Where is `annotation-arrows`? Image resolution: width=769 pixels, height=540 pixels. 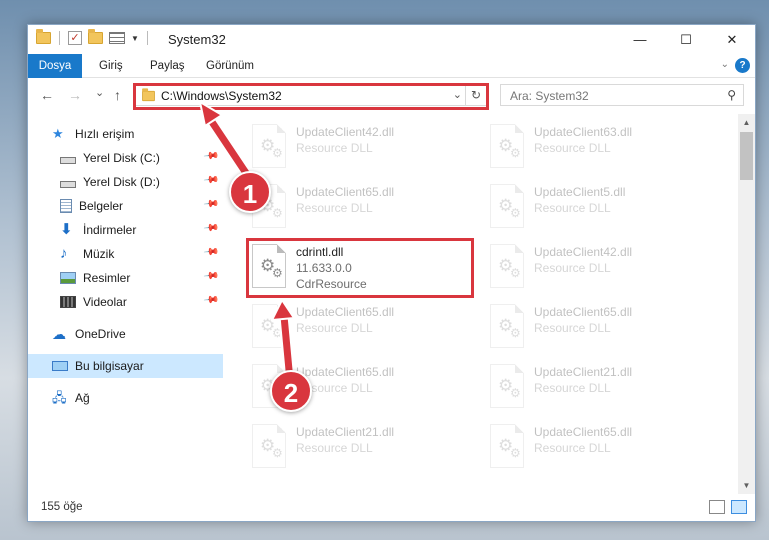
annotation-arrows is located at coordinates (247, 237).